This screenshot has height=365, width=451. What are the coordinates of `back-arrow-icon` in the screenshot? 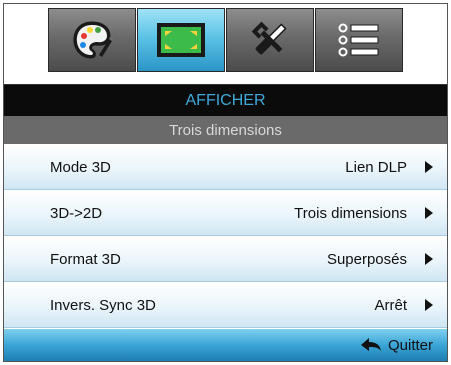 It's located at (370, 344).